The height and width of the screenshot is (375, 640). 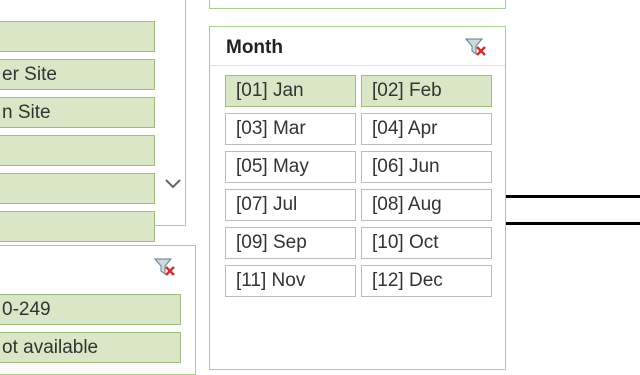 What do you see at coordinates (290, 281) in the screenshot?
I see `month-item-nov: [11] Nov` at bounding box center [290, 281].